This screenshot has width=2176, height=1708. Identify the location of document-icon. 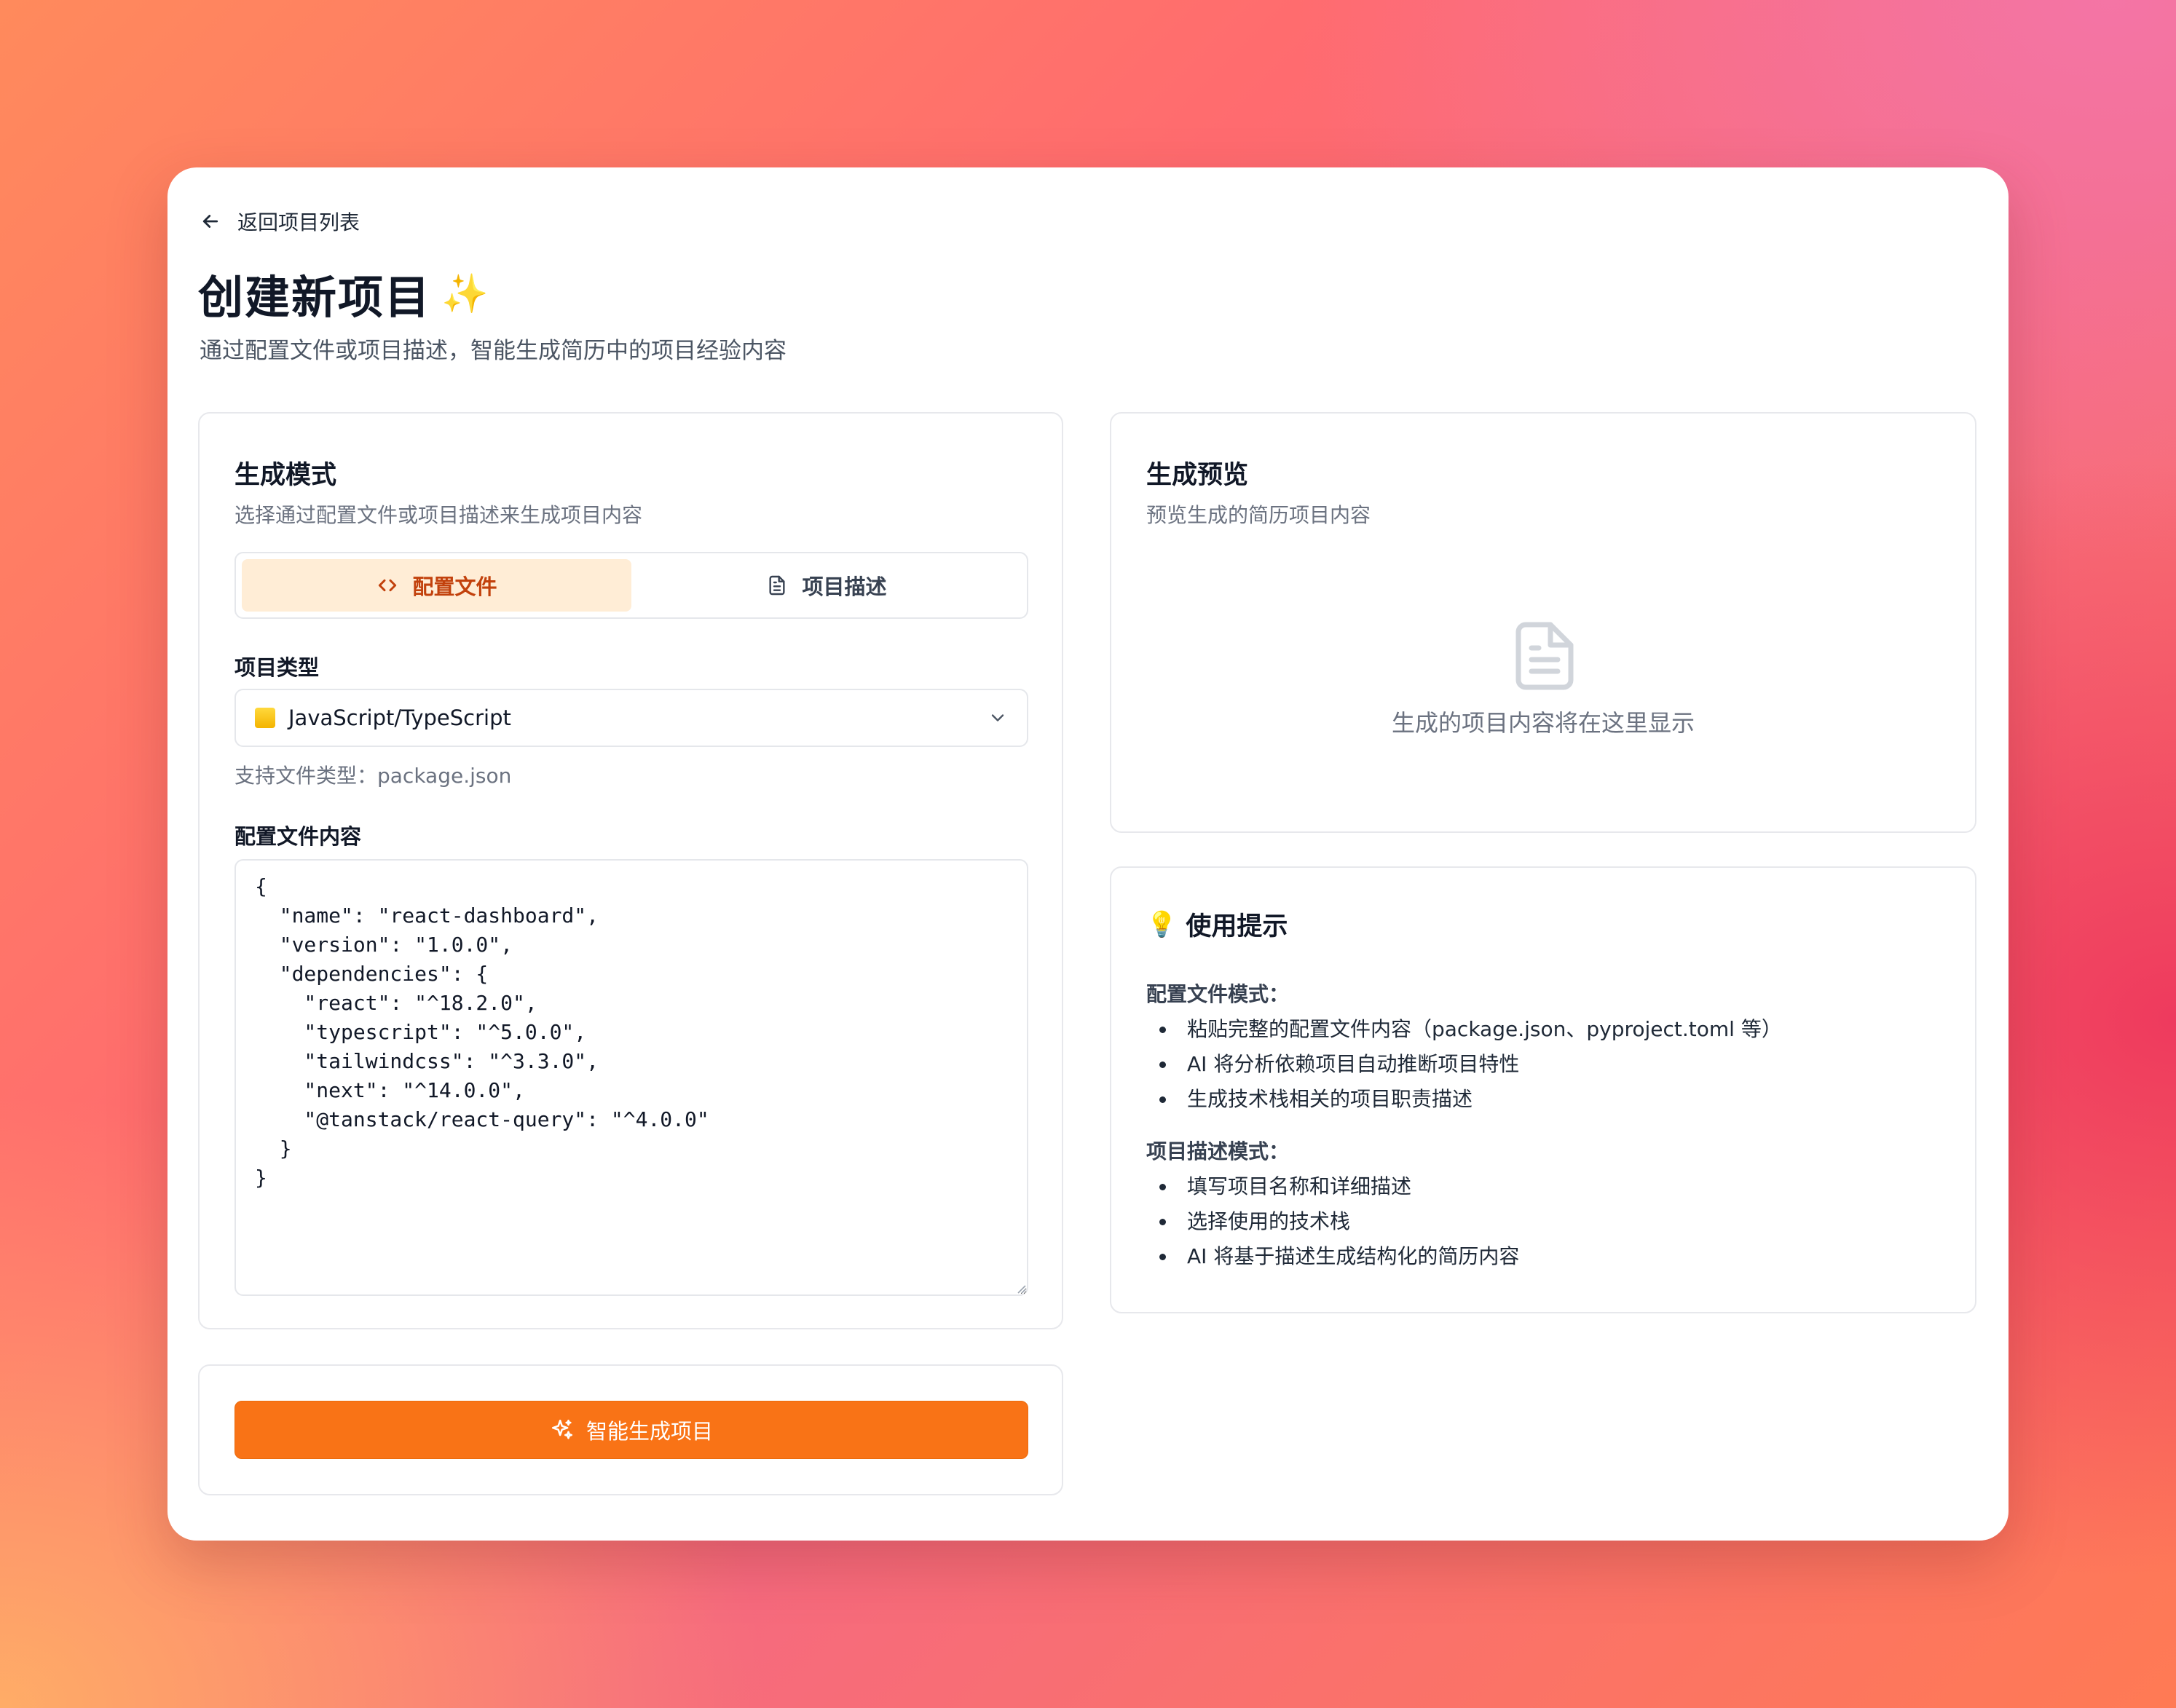
(777, 585).